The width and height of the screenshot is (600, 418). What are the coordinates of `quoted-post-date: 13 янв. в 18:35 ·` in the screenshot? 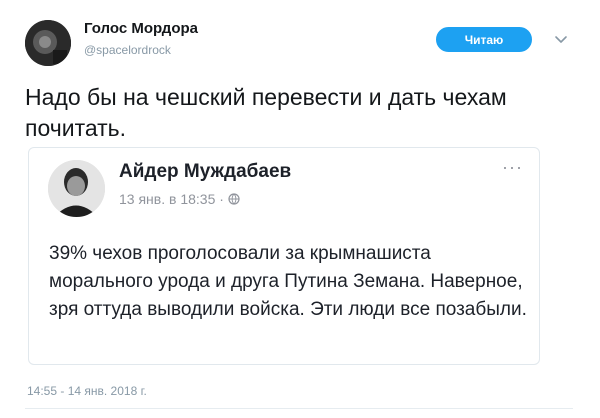 It's located at (171, 199).